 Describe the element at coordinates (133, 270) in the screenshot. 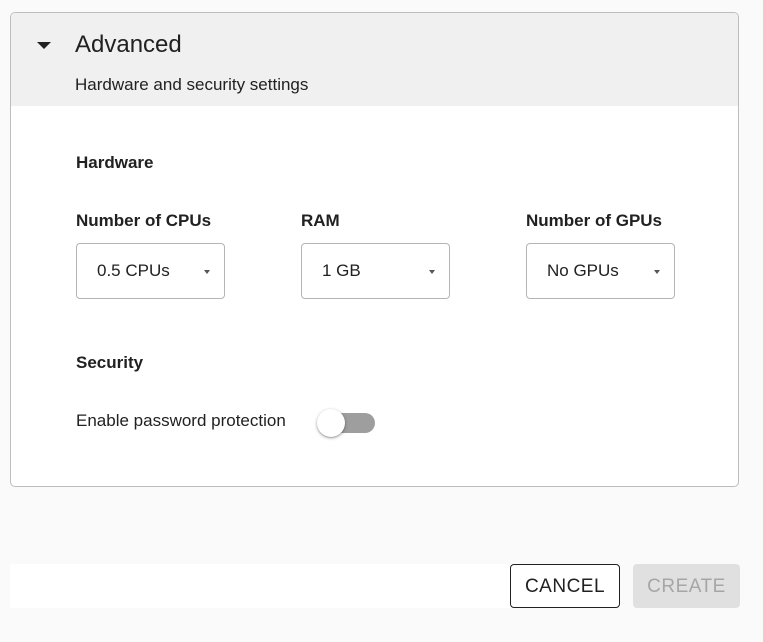

I see `cpu-select-value: 0.5 CPUs` at that location.